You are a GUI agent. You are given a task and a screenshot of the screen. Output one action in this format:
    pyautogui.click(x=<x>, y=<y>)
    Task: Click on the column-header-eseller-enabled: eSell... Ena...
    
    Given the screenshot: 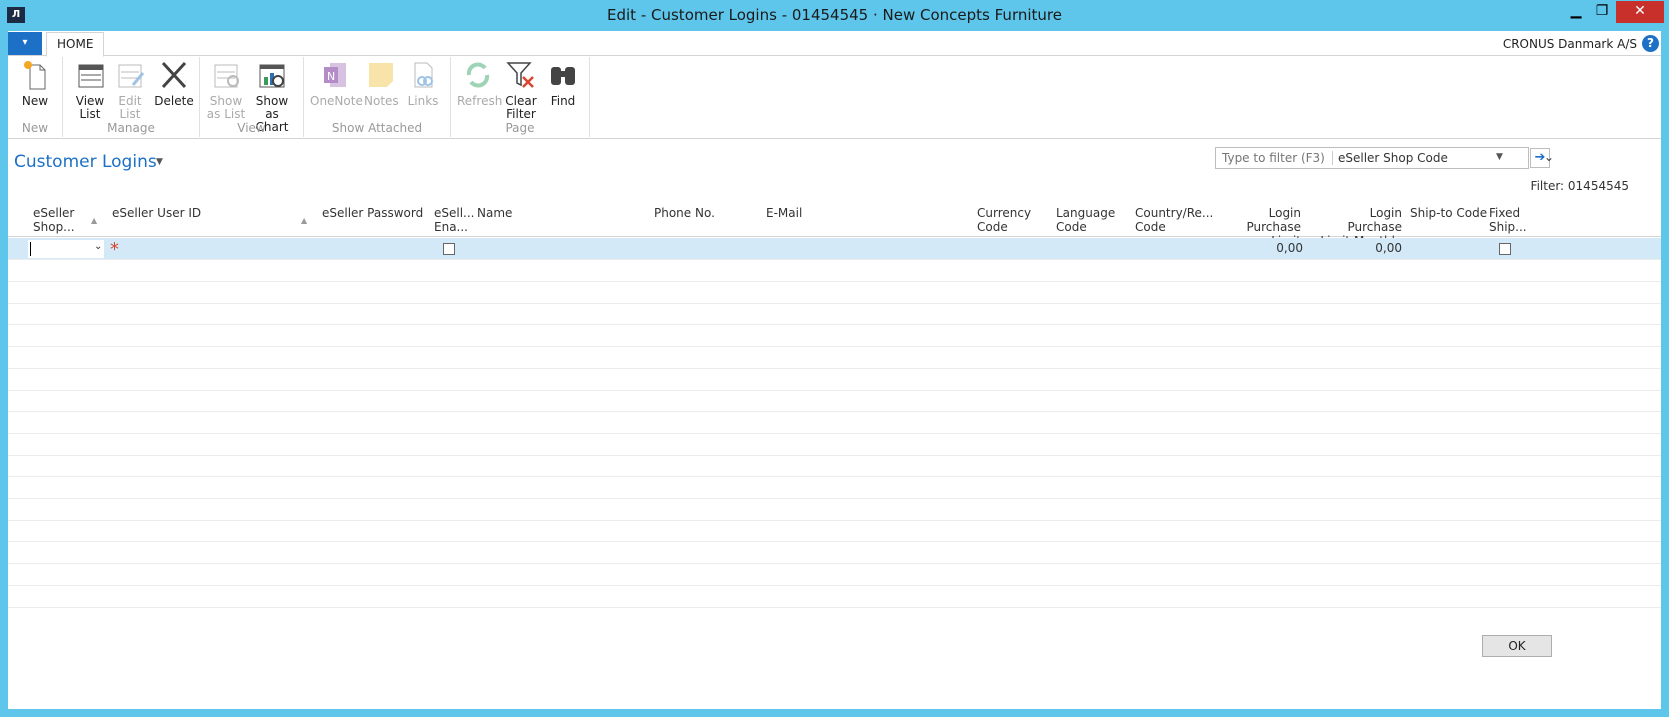 What is the action you would take?
    pyautogui.click(x=454, y=220)
    